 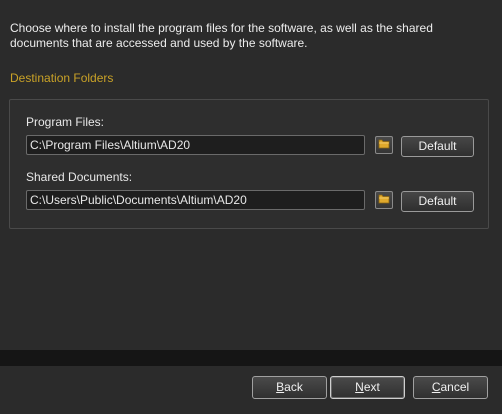 I want to click on next-accel: N, so click(x=359, y=387).